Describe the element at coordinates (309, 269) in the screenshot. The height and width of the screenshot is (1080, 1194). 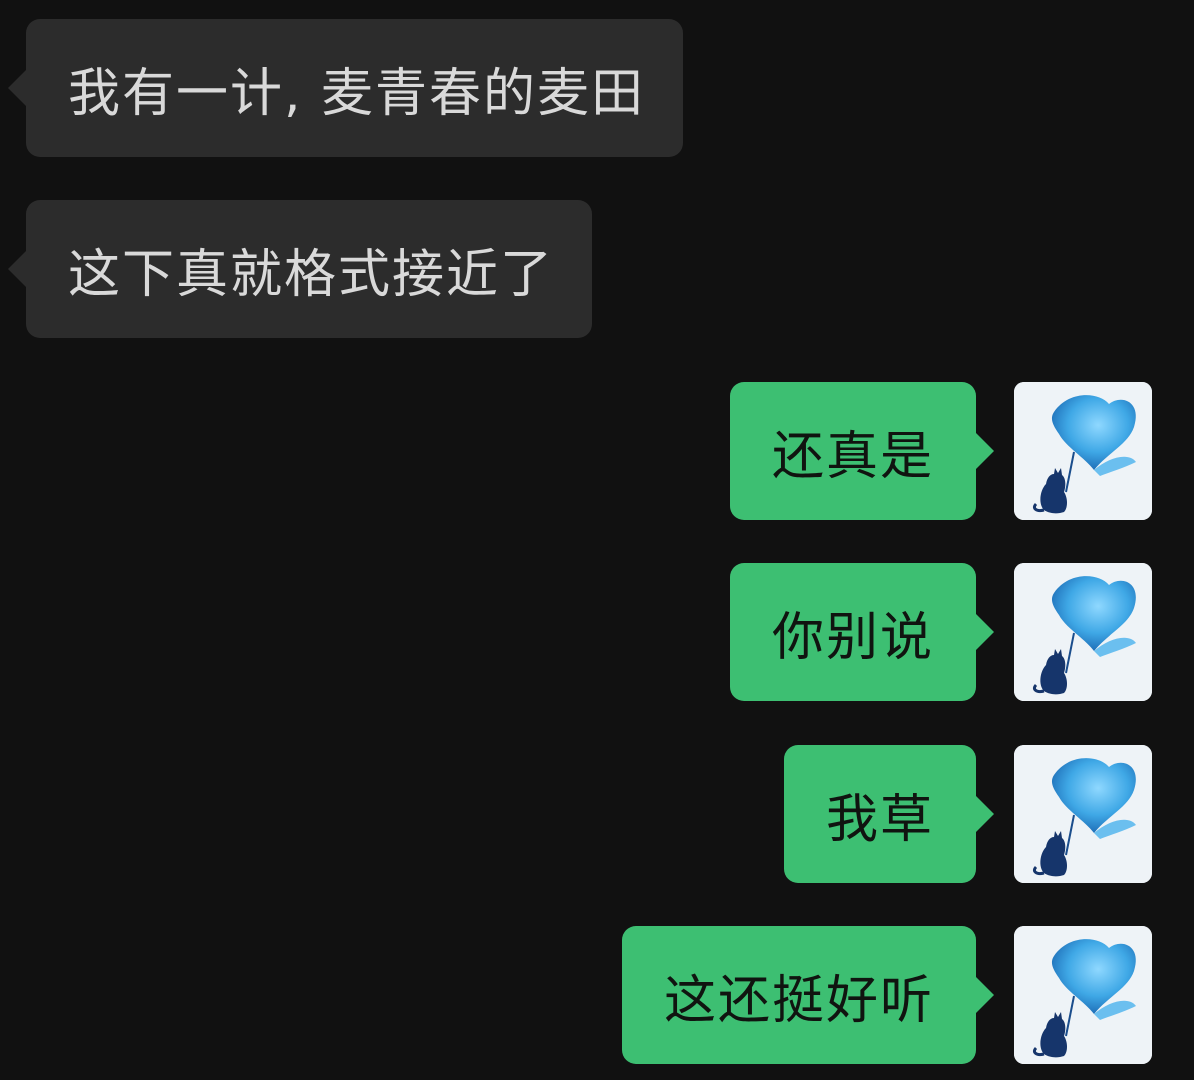
I see `incoming-message-bubble: 这下真就格式接近了` at that location.